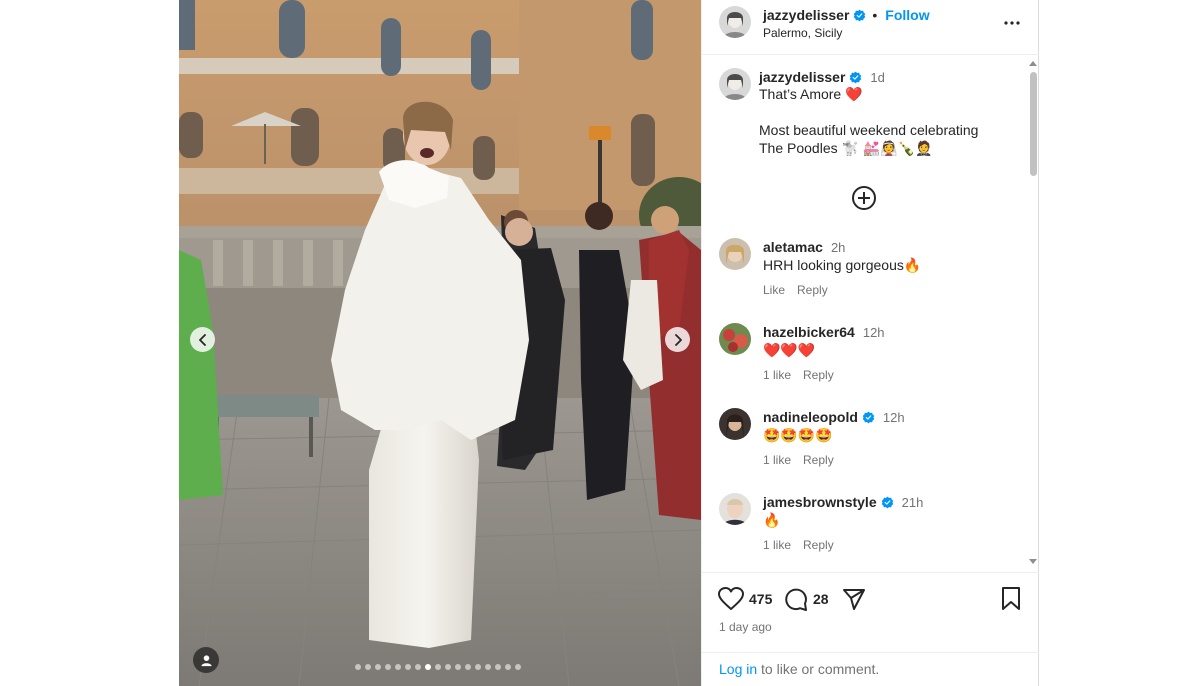 This screenshot has height=686, width=1200. I want to click on caption-header: jazzydelisser 1d, so click(822, 77).